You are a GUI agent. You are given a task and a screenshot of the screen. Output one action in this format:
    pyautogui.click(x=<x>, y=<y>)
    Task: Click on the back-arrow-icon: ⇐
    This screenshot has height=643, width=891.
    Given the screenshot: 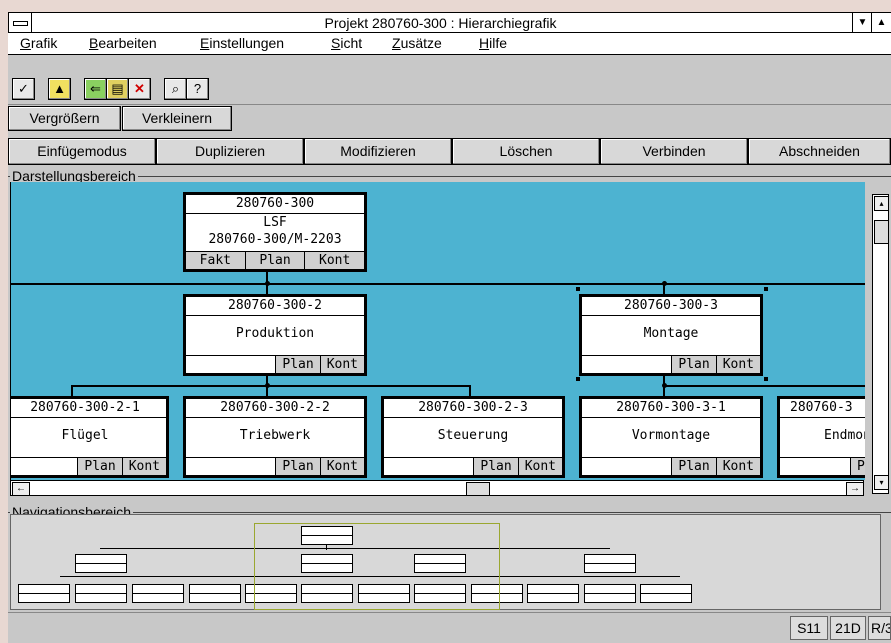 What is the action you would take?
    pyautogui.click(x=95, y=89)
    